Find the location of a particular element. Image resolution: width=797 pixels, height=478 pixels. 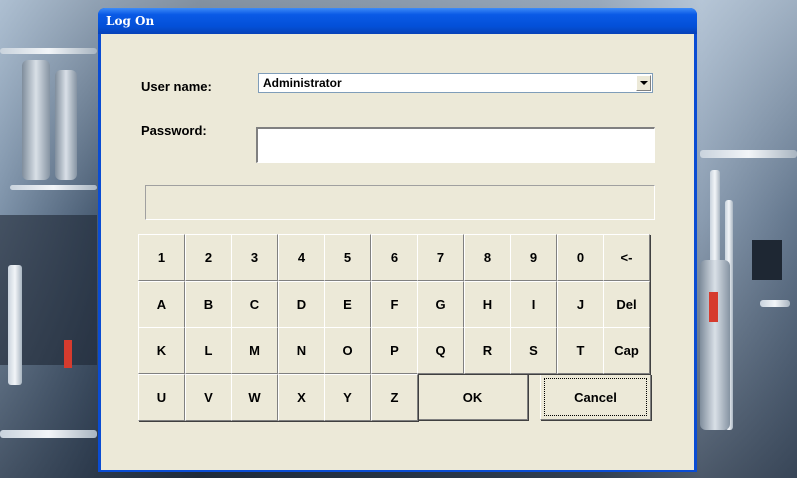

key-r: R is located at coordinates (487, 350).